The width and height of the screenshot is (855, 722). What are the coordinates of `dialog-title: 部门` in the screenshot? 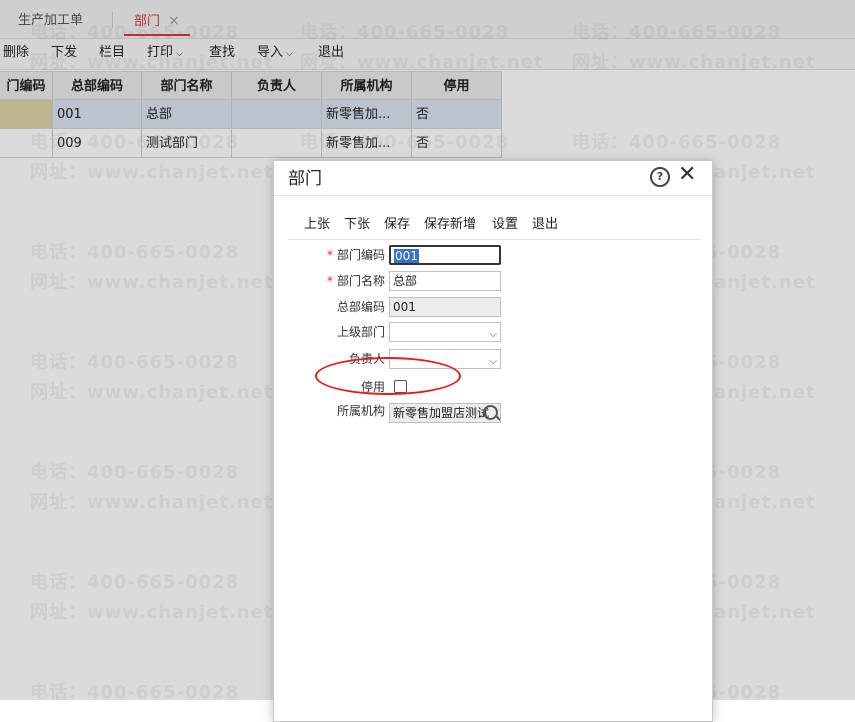 It's located at (305, 179).